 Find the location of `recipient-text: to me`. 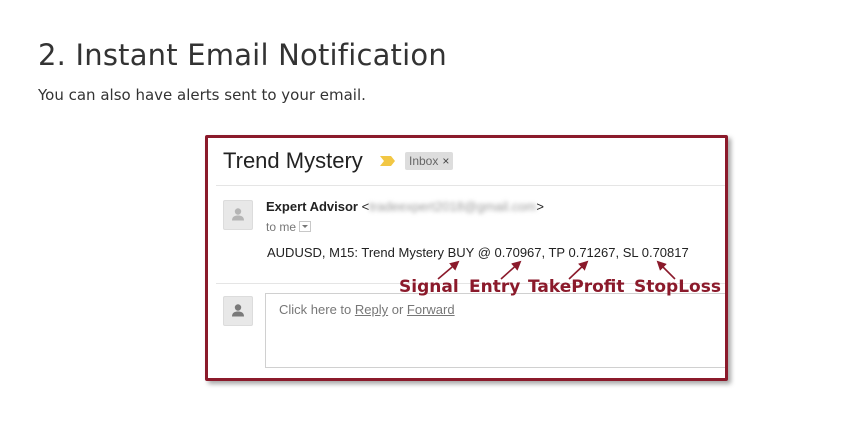

recipient-text: to me is located at coordinates (281, 227).